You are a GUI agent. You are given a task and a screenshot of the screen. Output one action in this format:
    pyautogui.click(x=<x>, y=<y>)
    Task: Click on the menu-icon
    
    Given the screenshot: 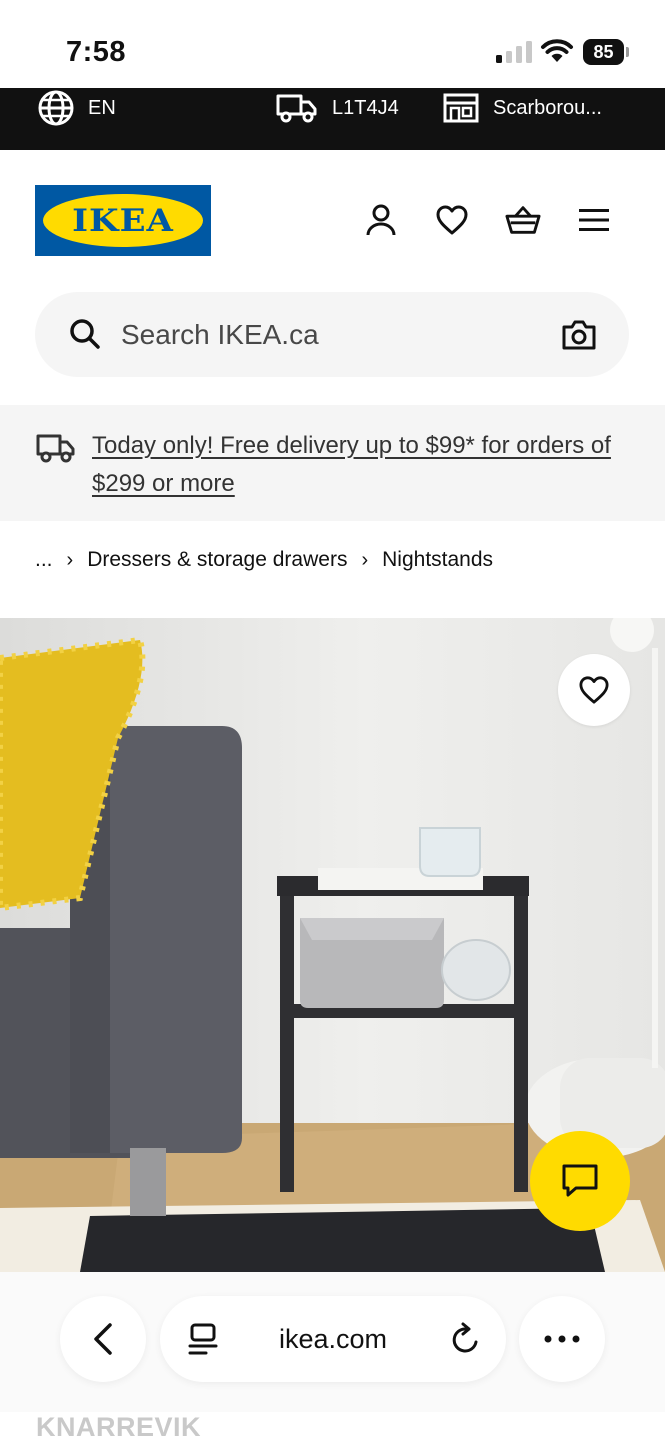 What is the action you would take?
    pyautogui.click(x=594, y=220)
    